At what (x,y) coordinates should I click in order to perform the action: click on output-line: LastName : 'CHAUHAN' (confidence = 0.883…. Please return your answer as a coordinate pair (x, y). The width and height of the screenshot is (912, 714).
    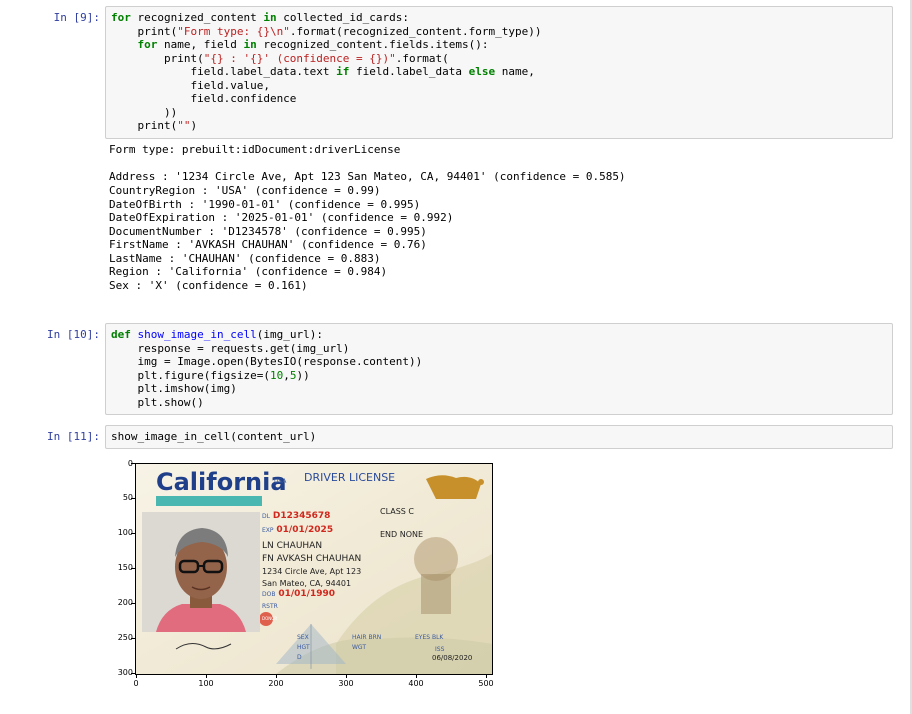
    Looking at the image, I should click on (245, 258).